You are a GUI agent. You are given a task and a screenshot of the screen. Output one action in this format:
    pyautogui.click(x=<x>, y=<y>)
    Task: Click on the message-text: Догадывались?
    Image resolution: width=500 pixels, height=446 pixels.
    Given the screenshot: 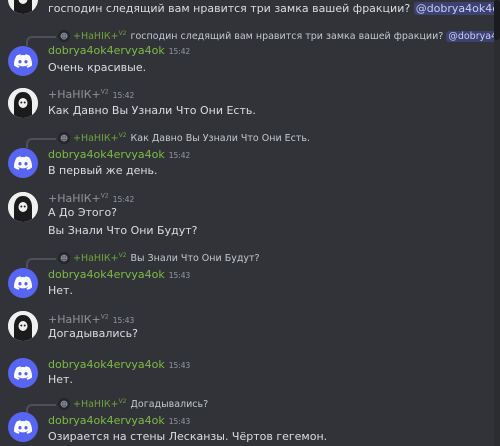 What is the action you would take?
    pyautogui.click(x=93, y=333)
    